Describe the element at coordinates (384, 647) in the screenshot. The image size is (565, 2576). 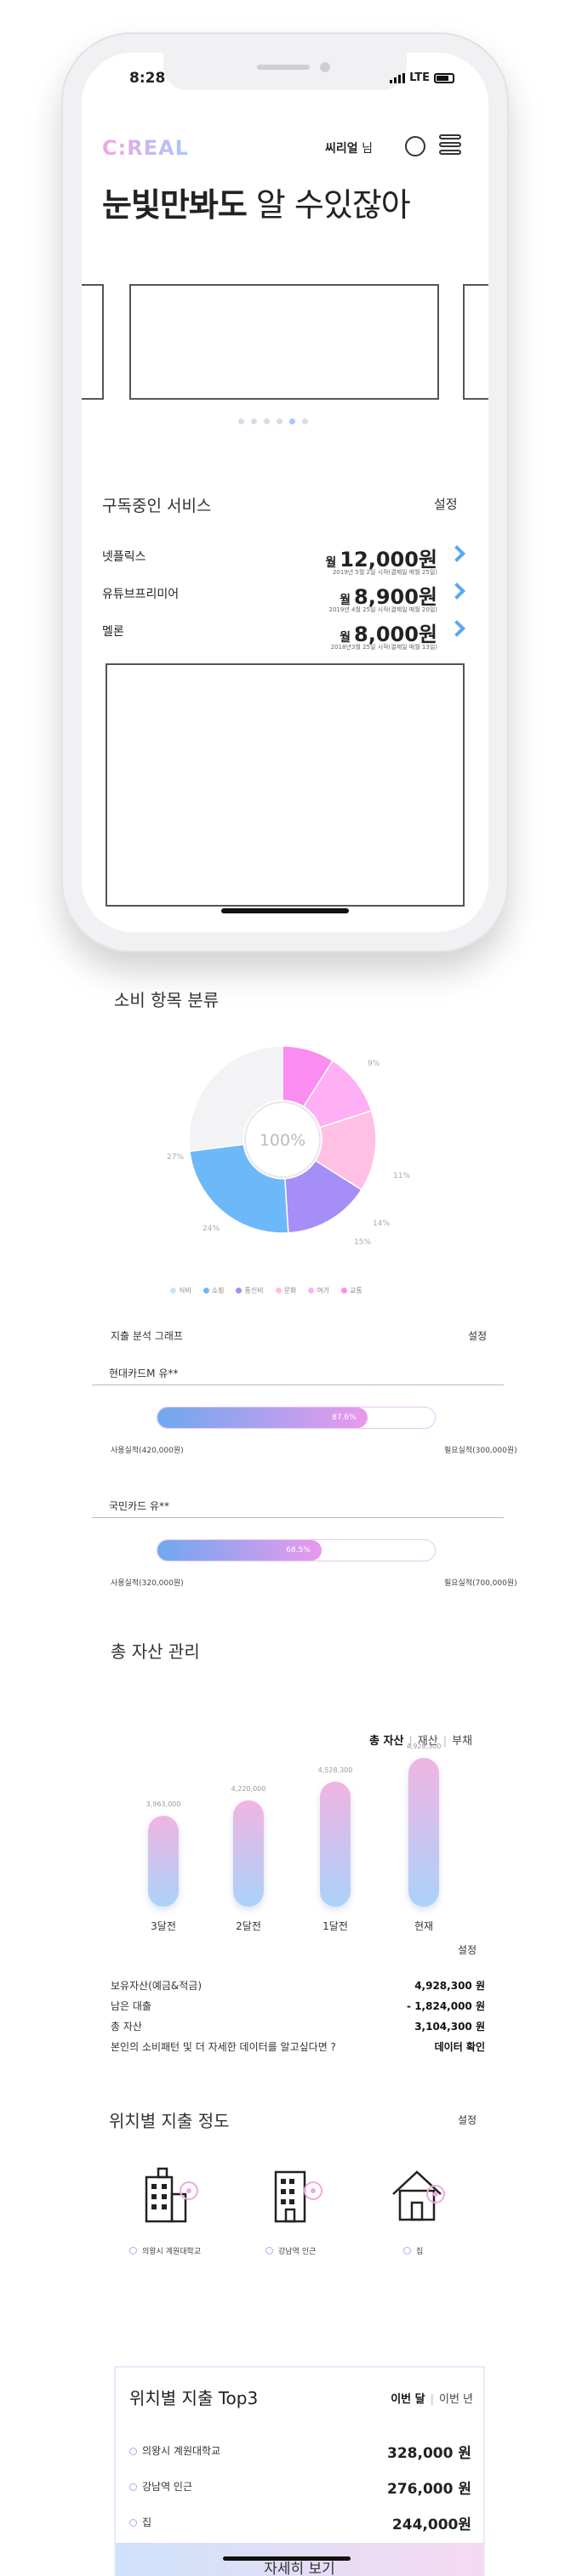
I see `subscription-note: 2018년3월 25일 시작(결제일 매월 13일)` at that location.